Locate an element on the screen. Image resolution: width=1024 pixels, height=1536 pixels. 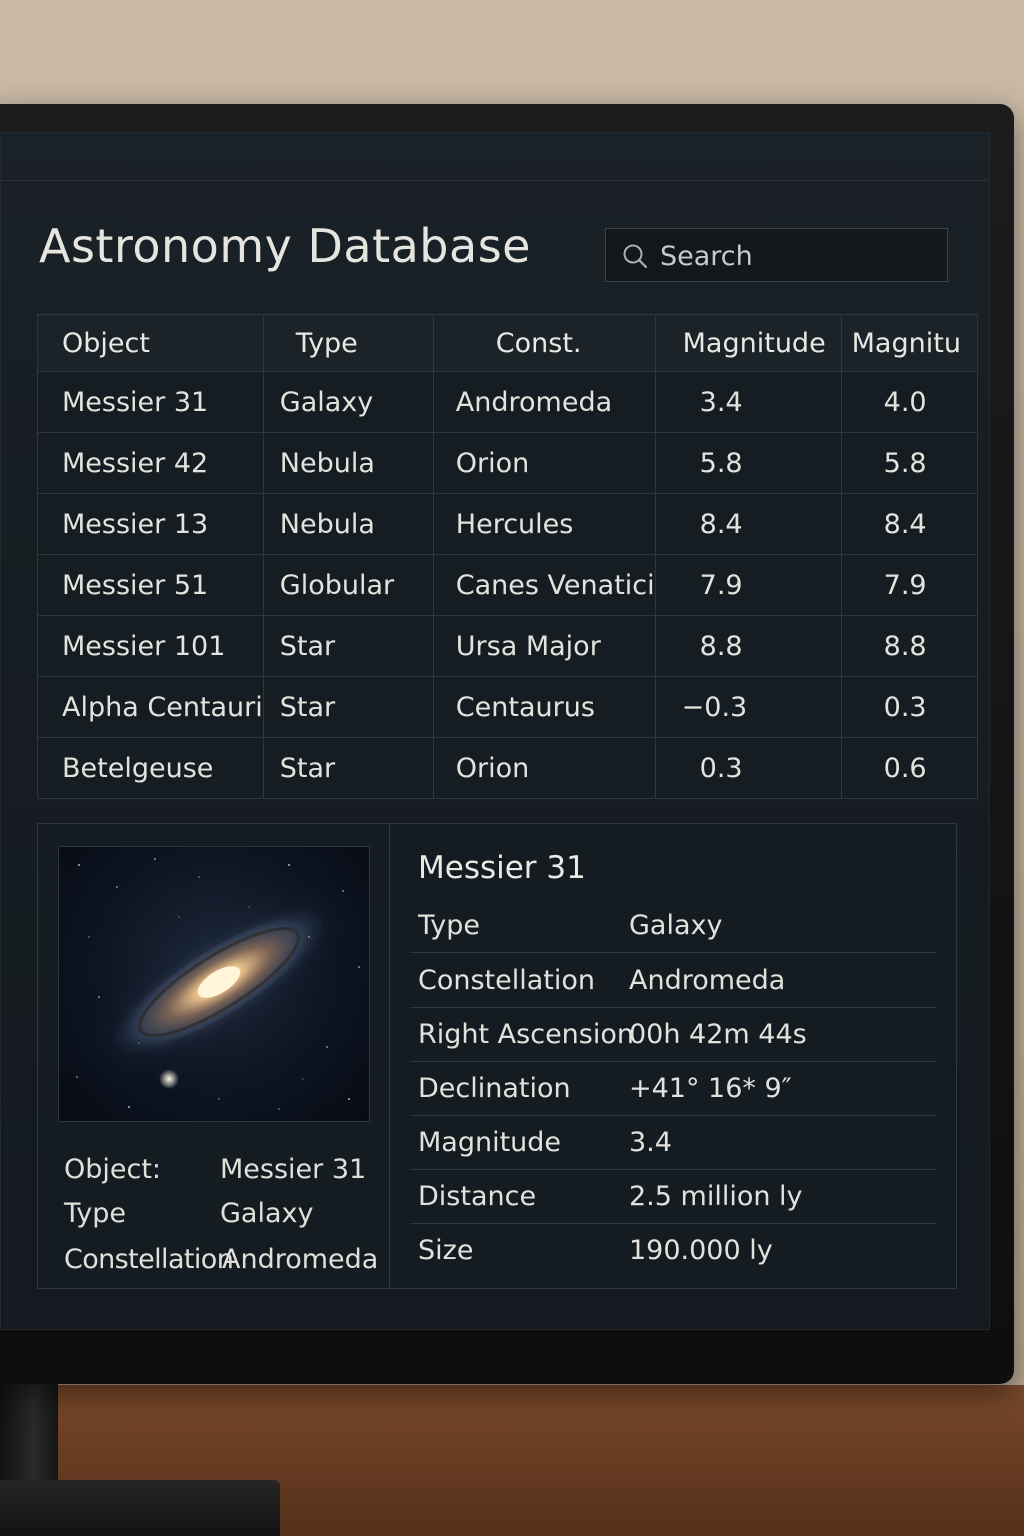
cell-constellation: Hercules is located at coordinates (544, 524).